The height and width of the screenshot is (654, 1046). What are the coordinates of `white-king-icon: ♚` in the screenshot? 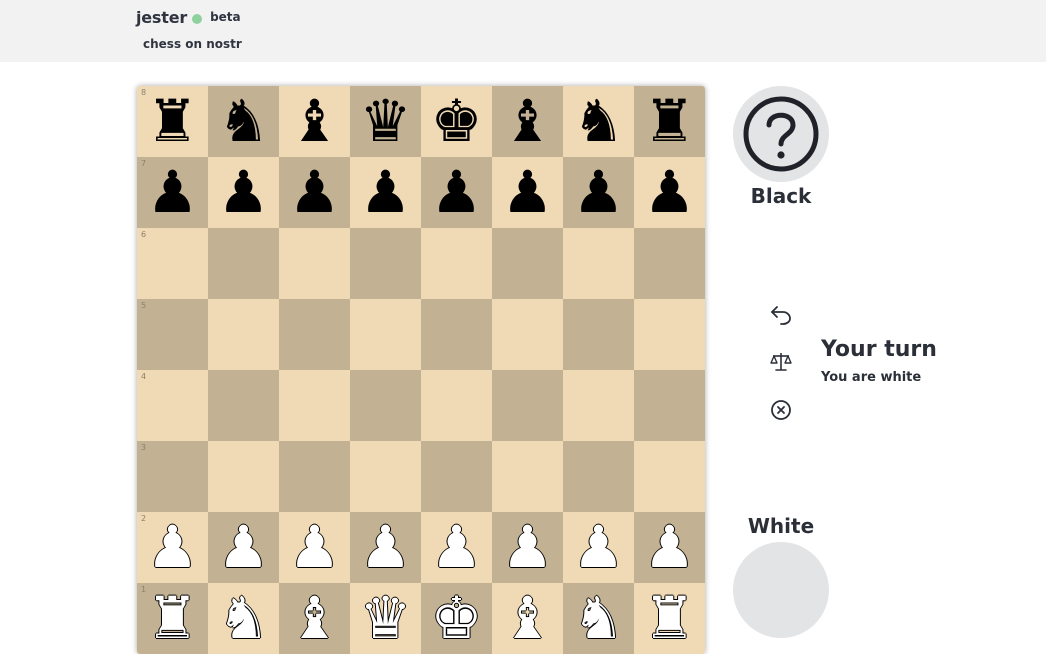 It's located at (456, 618).